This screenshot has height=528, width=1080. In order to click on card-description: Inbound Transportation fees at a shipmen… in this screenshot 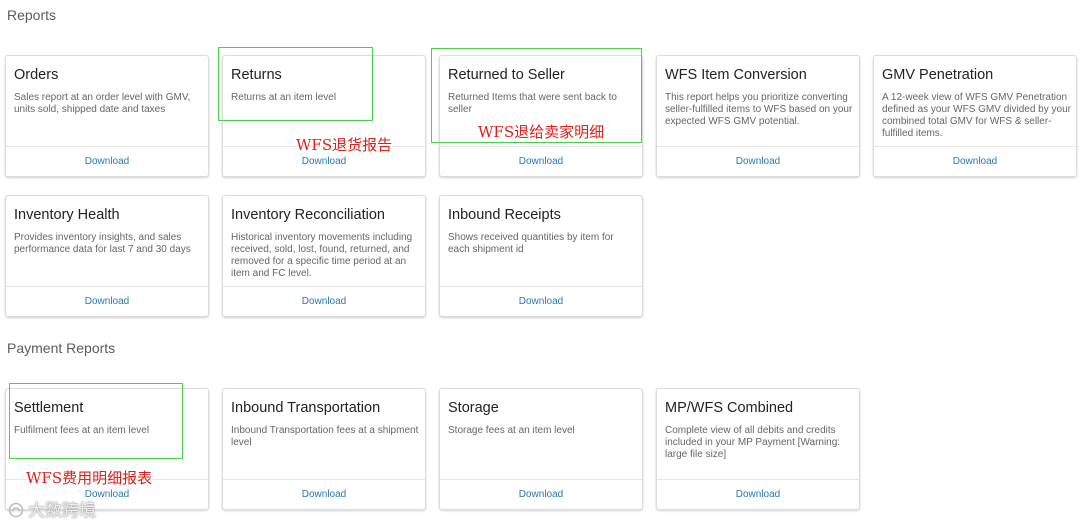, I will do `click(325, 436)`.